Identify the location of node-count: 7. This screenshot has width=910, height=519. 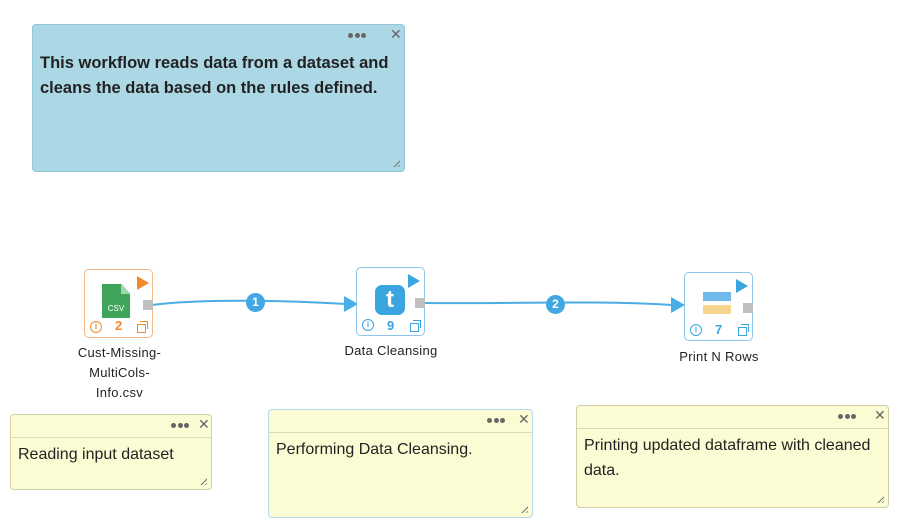
(719, 329).